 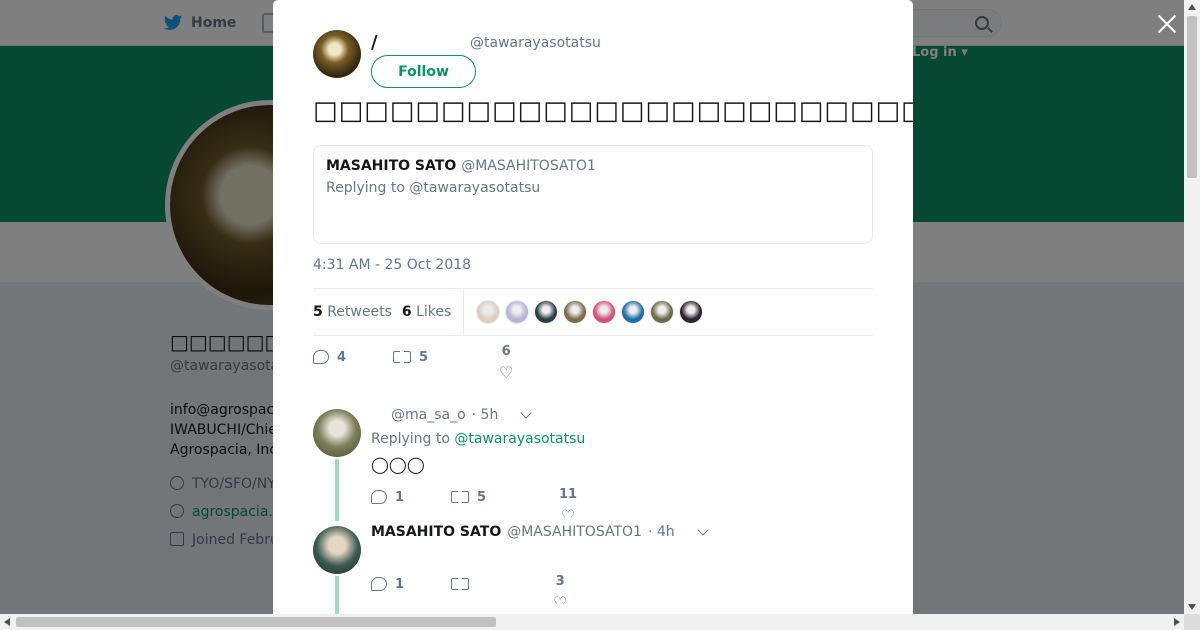 What do you see at coordinates (337, 54) in the screenshot?
I see `author-avatar` at bounding box center [337, 54].